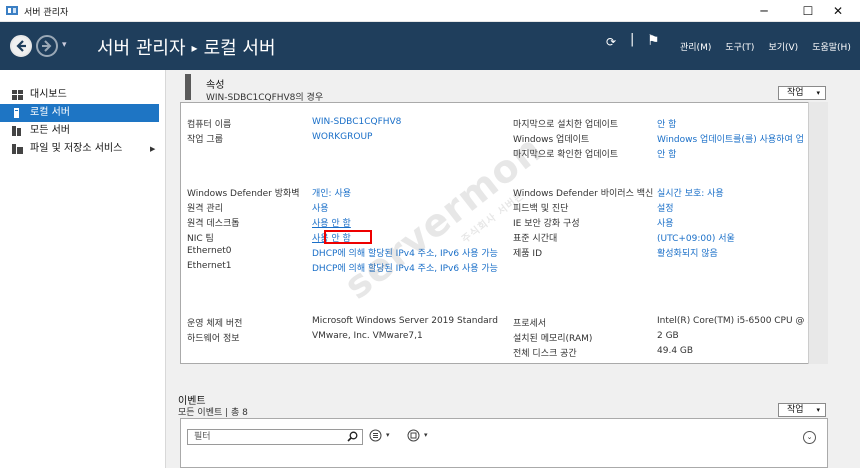 The image size is (860, 468). Describe the element at coordinates (205, 140) in the screenshot. I see `prop-label: 작업 그룹` at that location.